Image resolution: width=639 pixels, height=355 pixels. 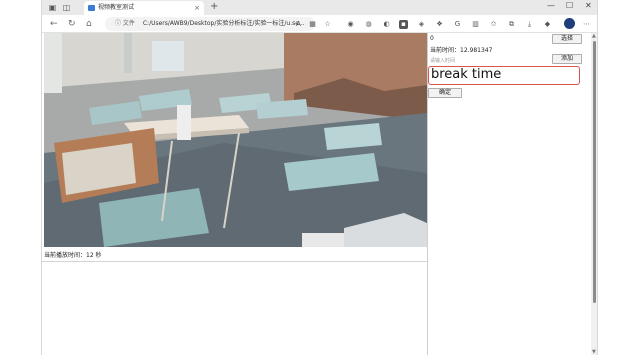 I want to click on extension-2-icon: ◍, so click(x=368, y=24).